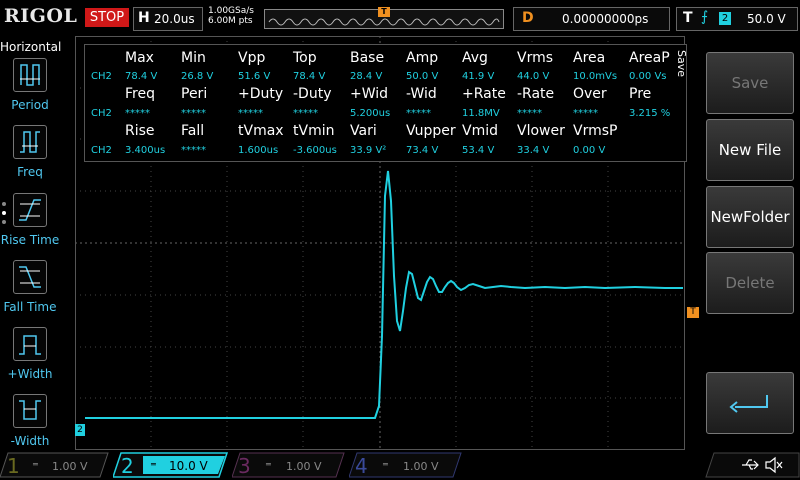 The image size is (800, 480). Describe the element at coordinates (750, 150) in the screenshot. I see `new-file-button: New File` at that location.